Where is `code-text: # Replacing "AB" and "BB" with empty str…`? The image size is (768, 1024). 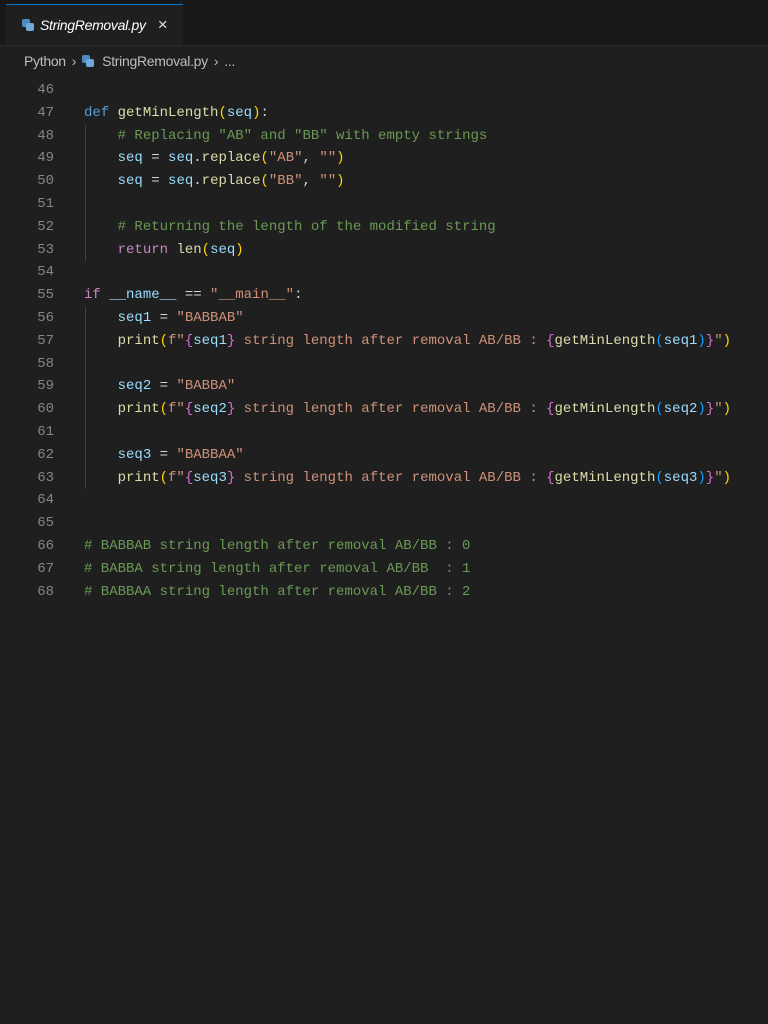 code-text: # Replacing "AB" and "BB" with empty str… is located at coordinates (286, 136).